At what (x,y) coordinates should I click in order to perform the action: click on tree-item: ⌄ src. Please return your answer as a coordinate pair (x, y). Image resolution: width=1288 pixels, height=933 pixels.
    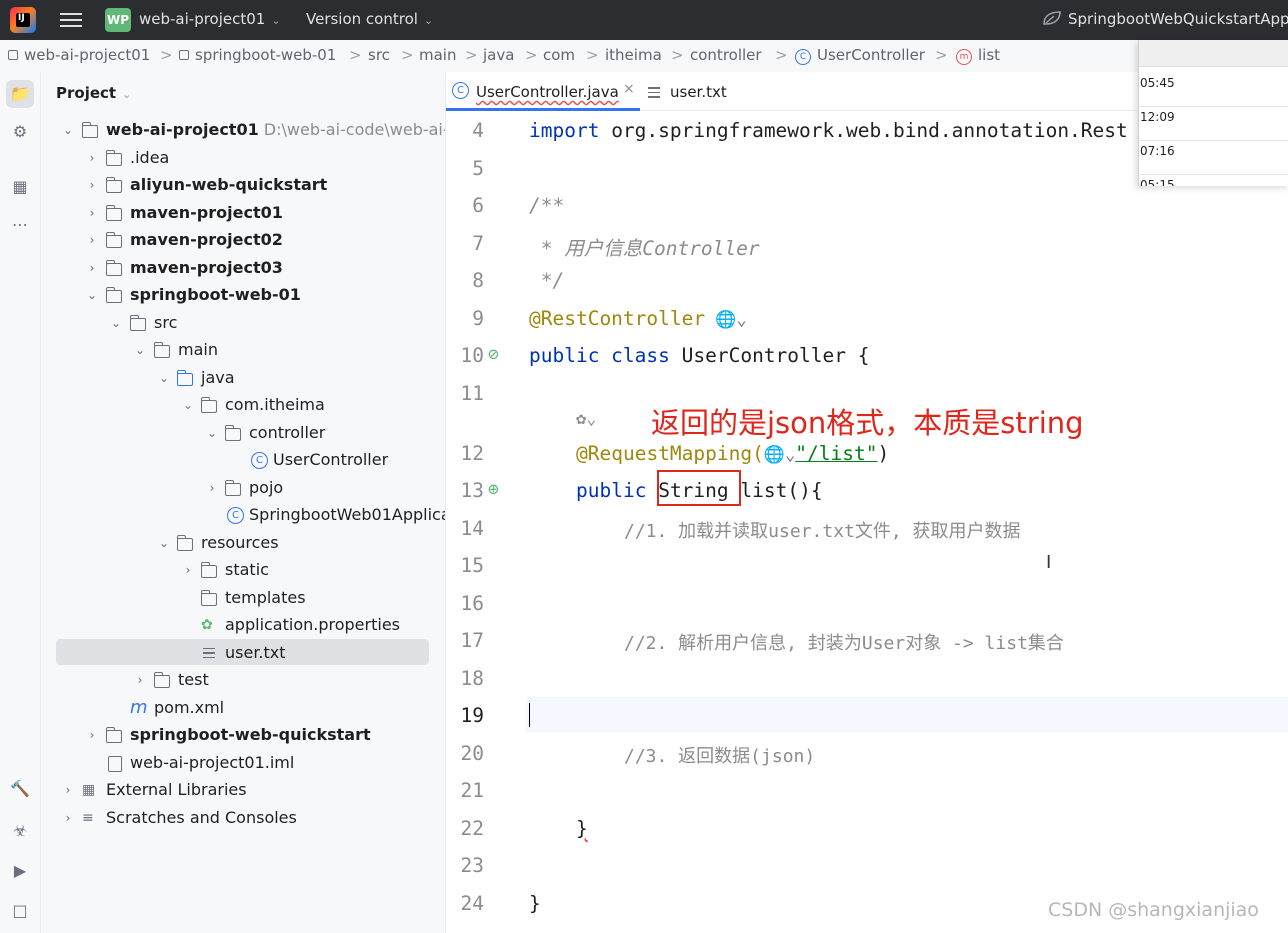
    Looking at the image, I should click on (243, 323).